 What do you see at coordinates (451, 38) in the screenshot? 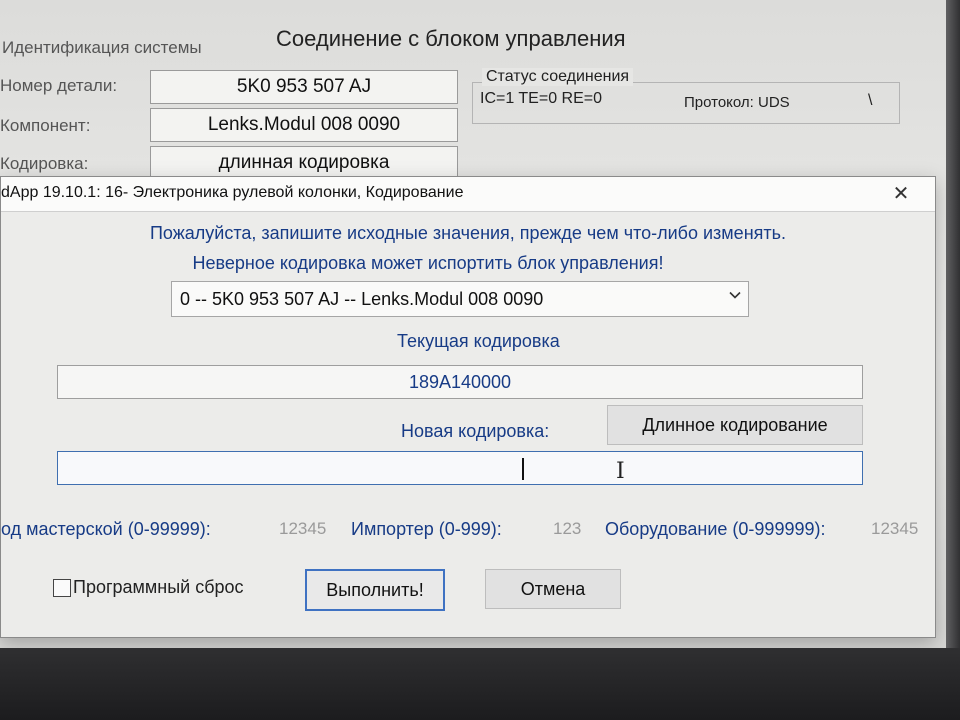
I see `connection-window-title: Соединение с блоком управления` at bounding box center [451, 38].